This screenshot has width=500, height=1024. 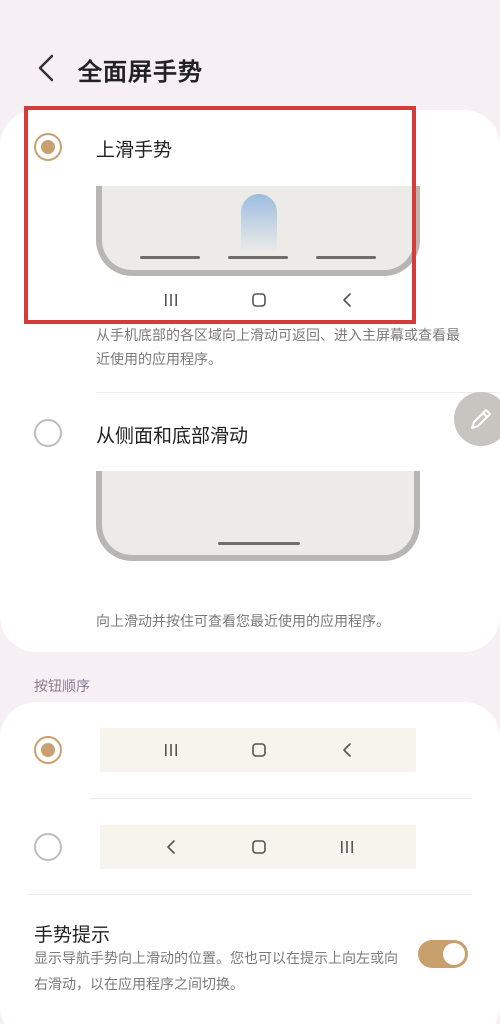 I want to click on side-bottom-label: 从侧面和底部滑动, so click(x=172, y=434).